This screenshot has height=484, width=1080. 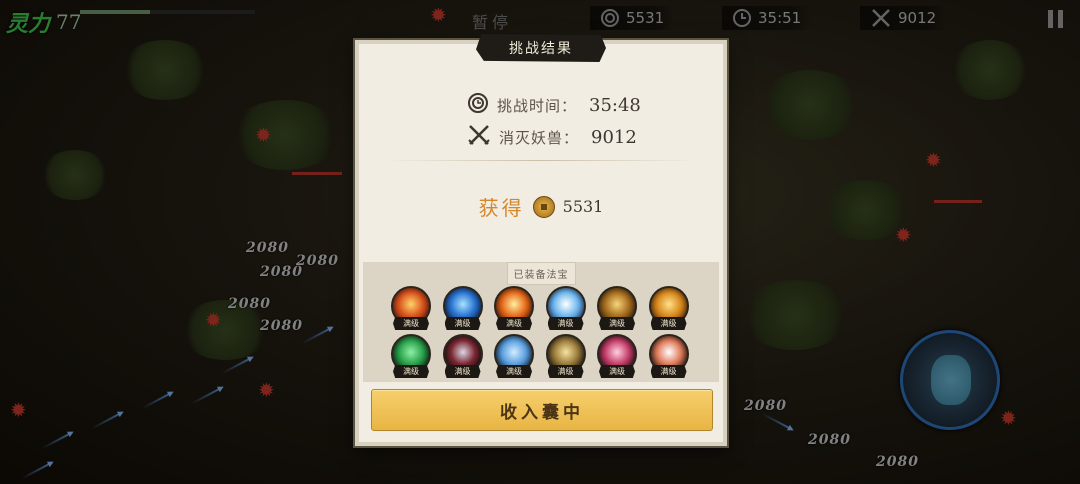 I want to click on treasure-silver-shield: 满级, so click(x=668, y=356).